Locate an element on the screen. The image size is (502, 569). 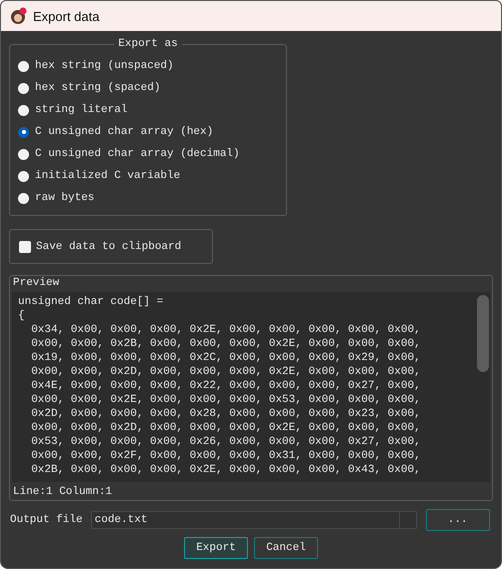
format-radio-option: string literal is located at coordinates (148, 110).